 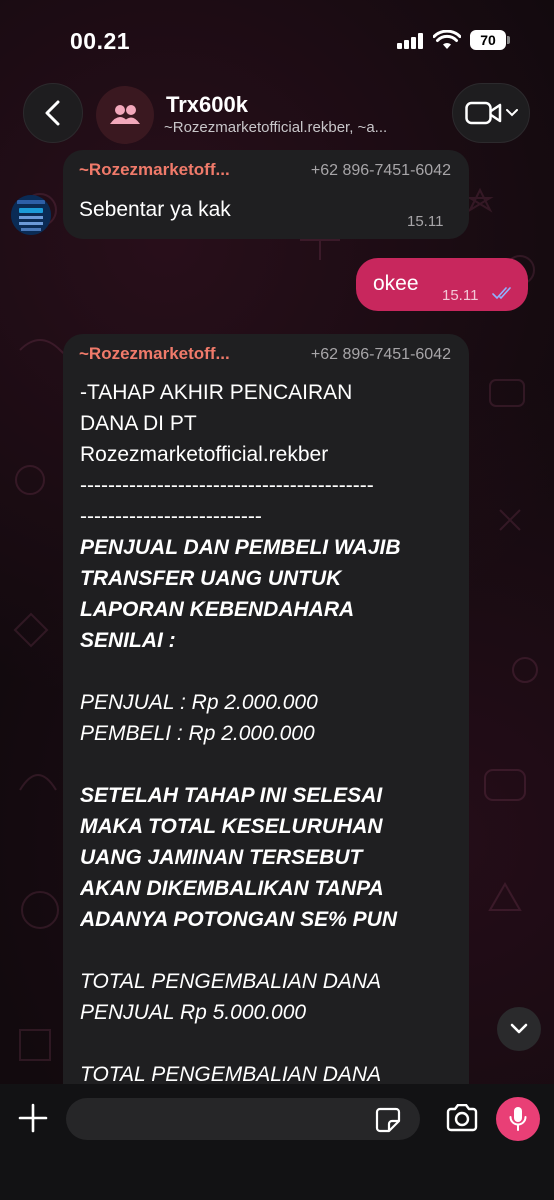 I want to click on battery-indicator: 70, so click(x=488, y=40).